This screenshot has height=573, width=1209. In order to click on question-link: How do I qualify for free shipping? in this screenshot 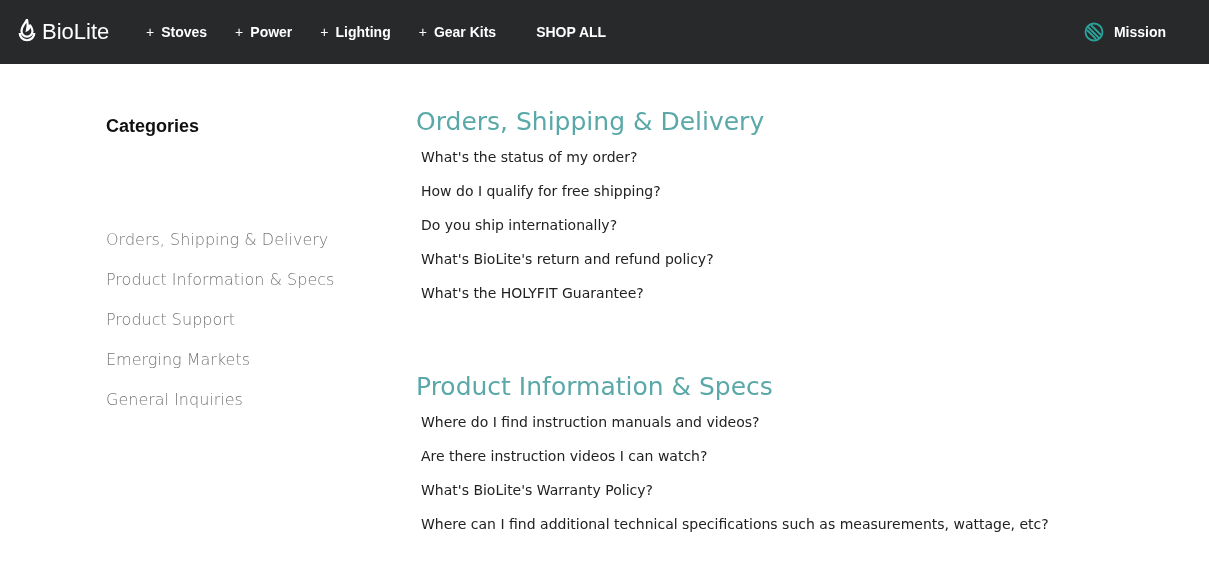, I will do `click(541, 191)`.